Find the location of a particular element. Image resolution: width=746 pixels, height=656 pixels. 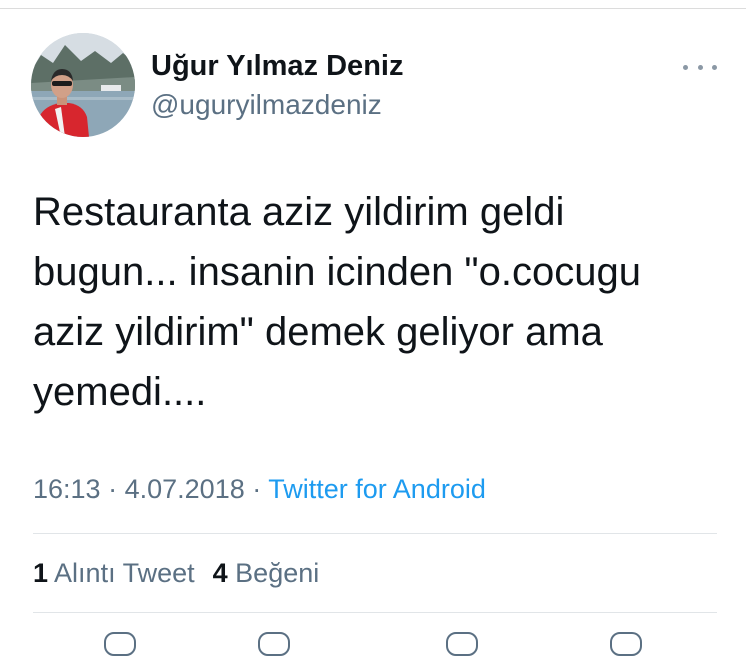

profile-photo-icon is located at coordinates (83, 85).